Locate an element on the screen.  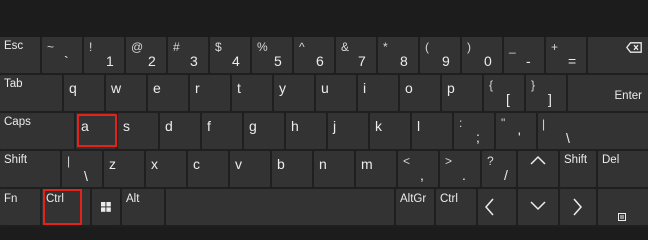
key-primary-char: d is located at coordinates (169, 126).